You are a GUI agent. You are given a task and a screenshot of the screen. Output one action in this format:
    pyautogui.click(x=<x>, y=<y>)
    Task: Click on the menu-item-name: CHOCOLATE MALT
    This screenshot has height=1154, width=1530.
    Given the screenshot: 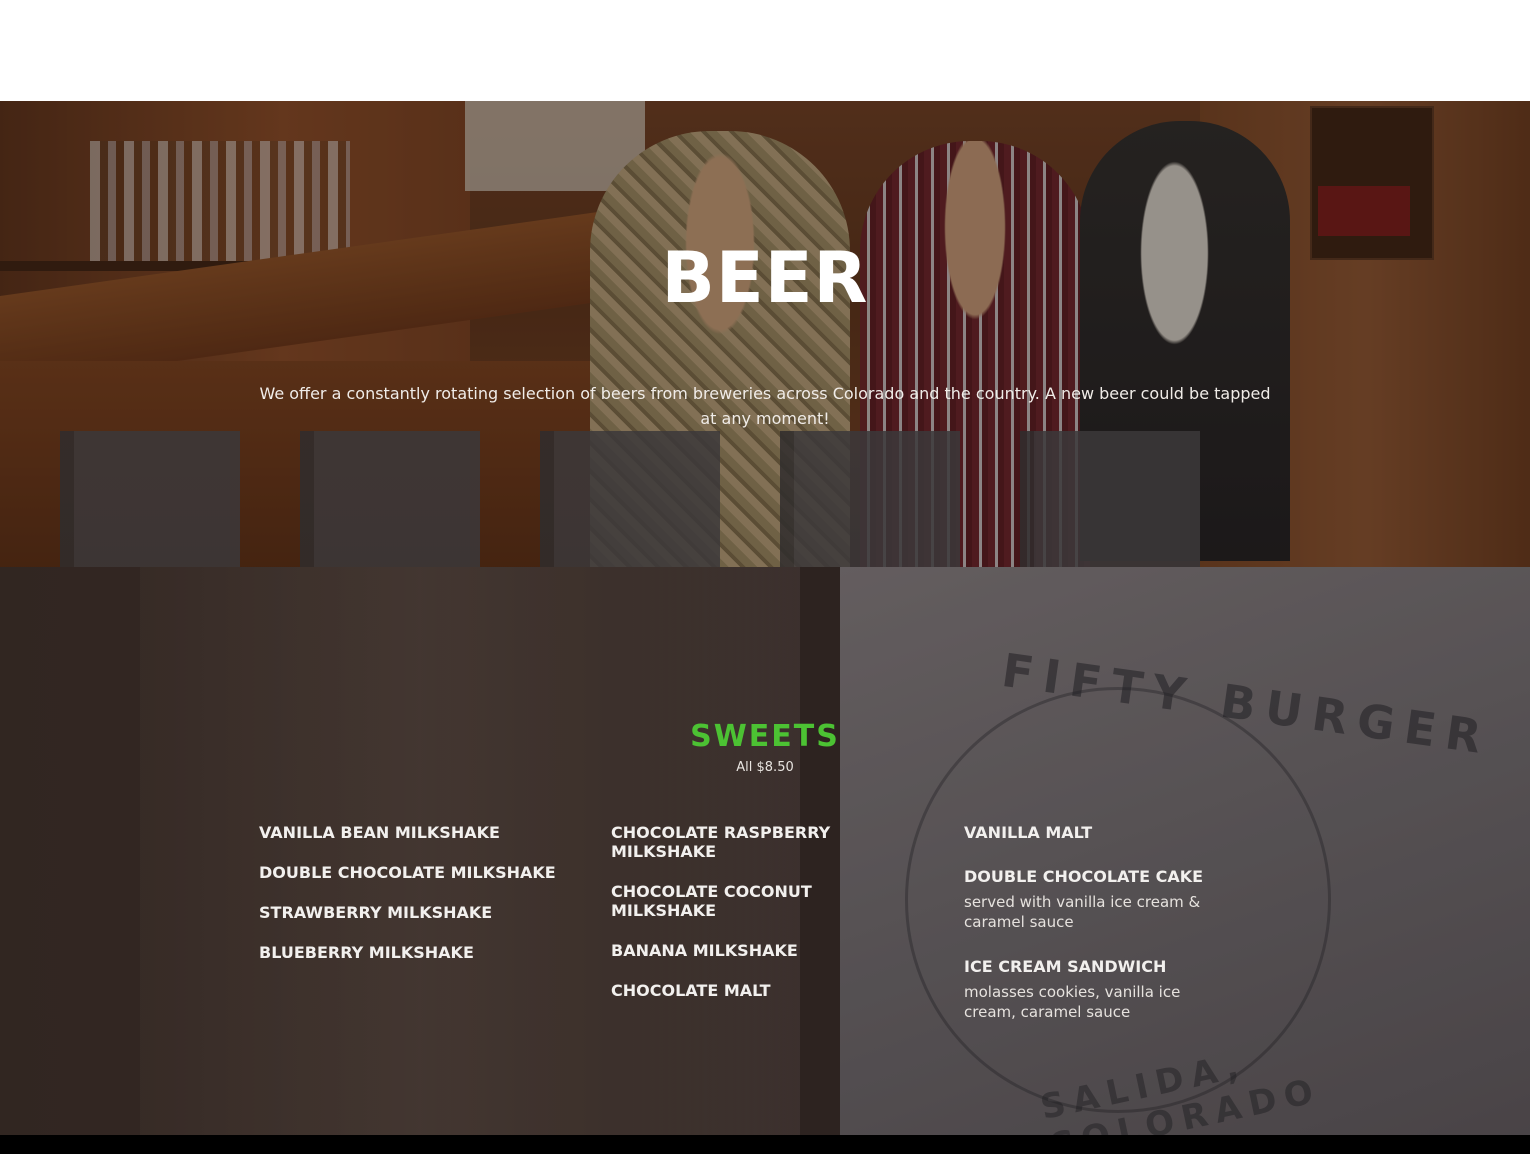 What is the action you would take?
    pyautogui.click(x=691, y=990)
    